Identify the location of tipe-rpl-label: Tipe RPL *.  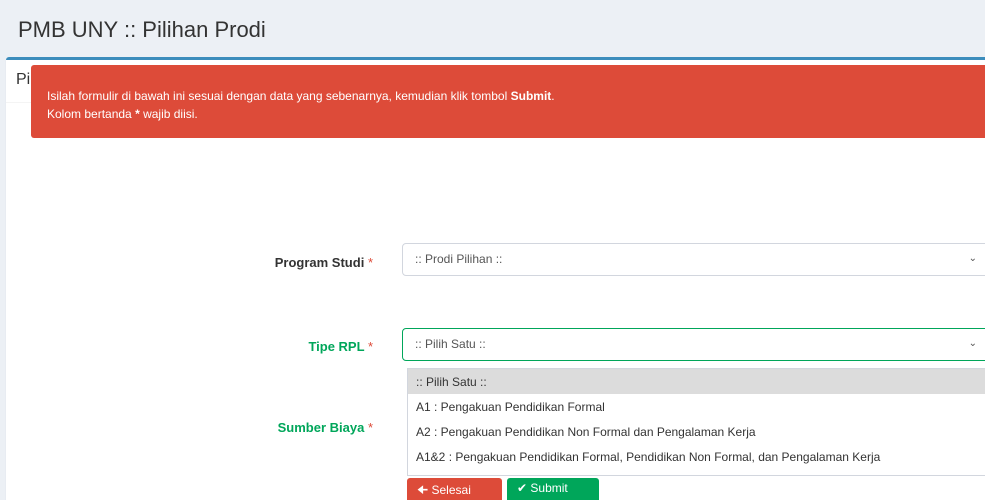
(273, 346).